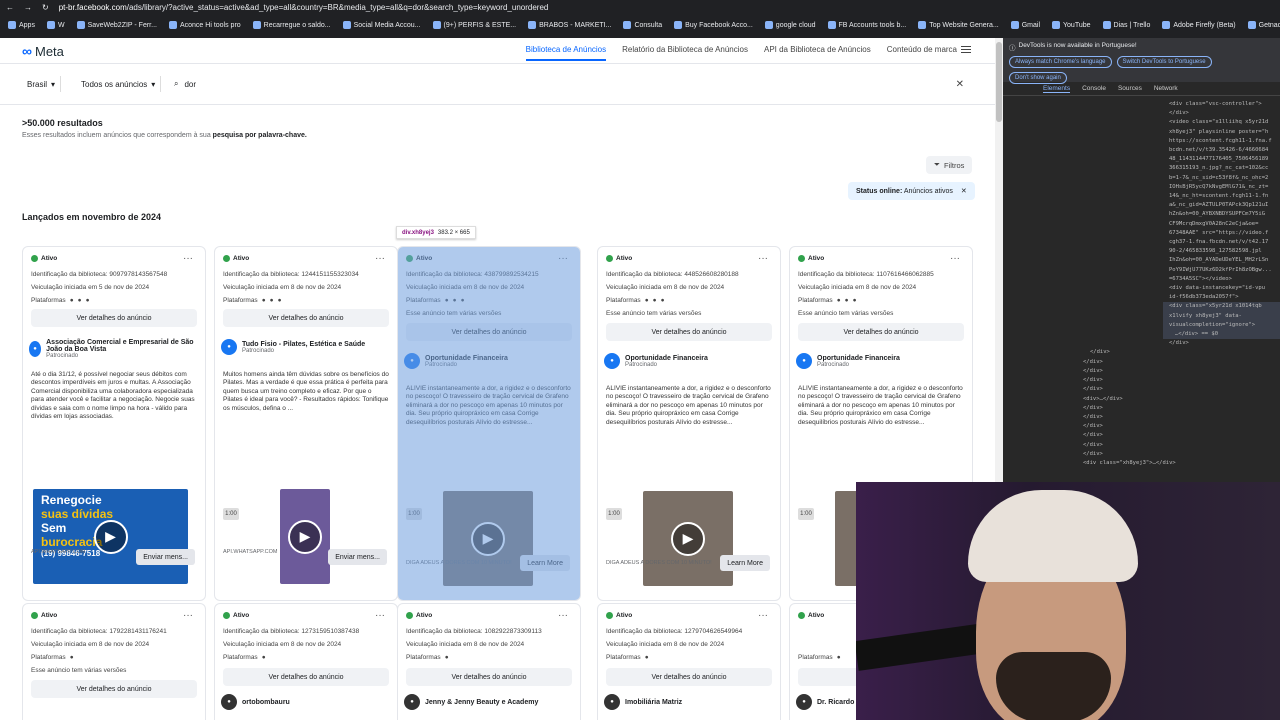  Describe the element at coordinates (1221, 242) in the screenshot. I see `dom-node-line: cgh37-1.fna.fbcdn.net/v/t42.17` at that location.